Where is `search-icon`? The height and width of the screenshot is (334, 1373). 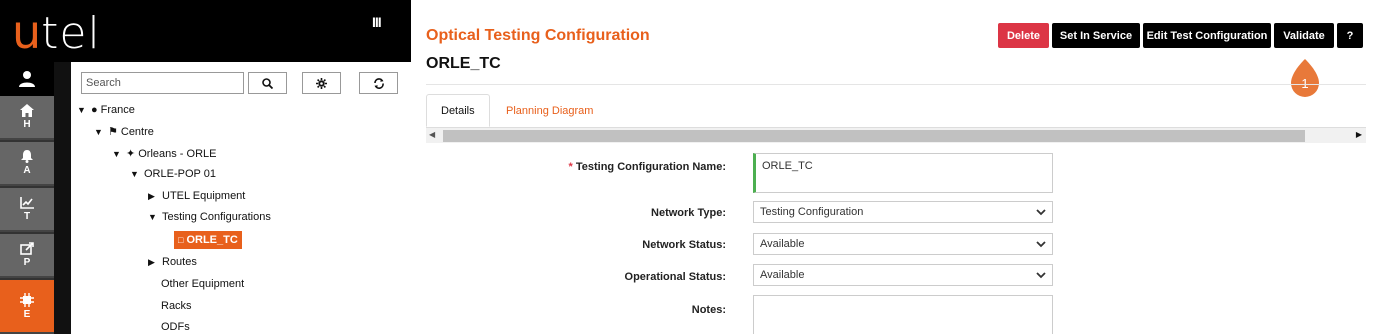 search-icon is located at coordinates (267, 83).